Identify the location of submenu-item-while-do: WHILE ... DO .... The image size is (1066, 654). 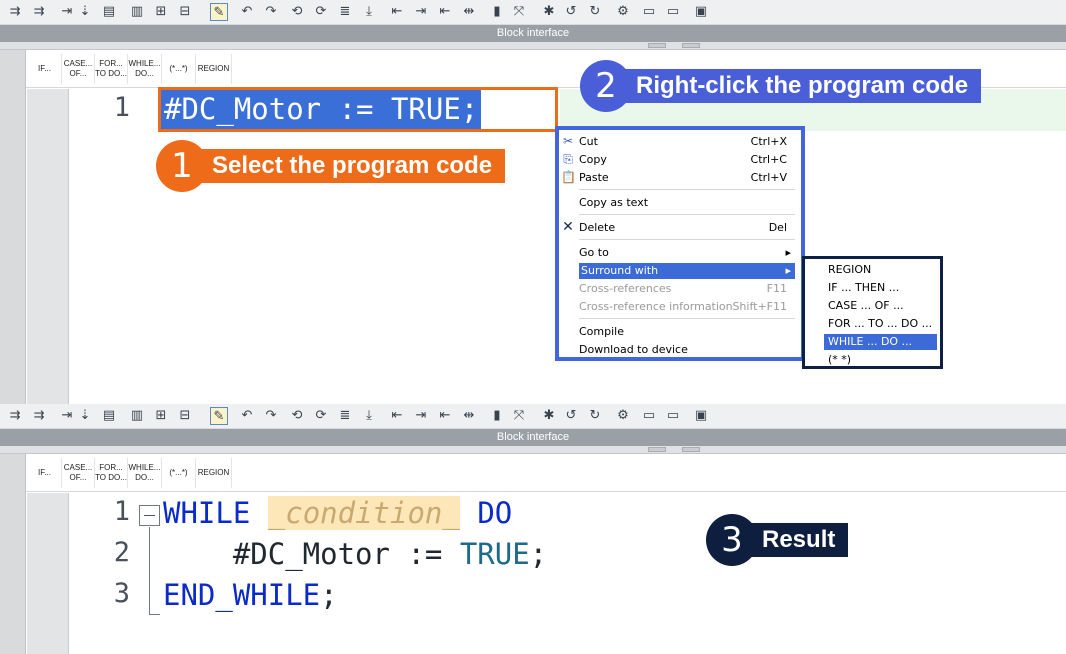
(880, 342).